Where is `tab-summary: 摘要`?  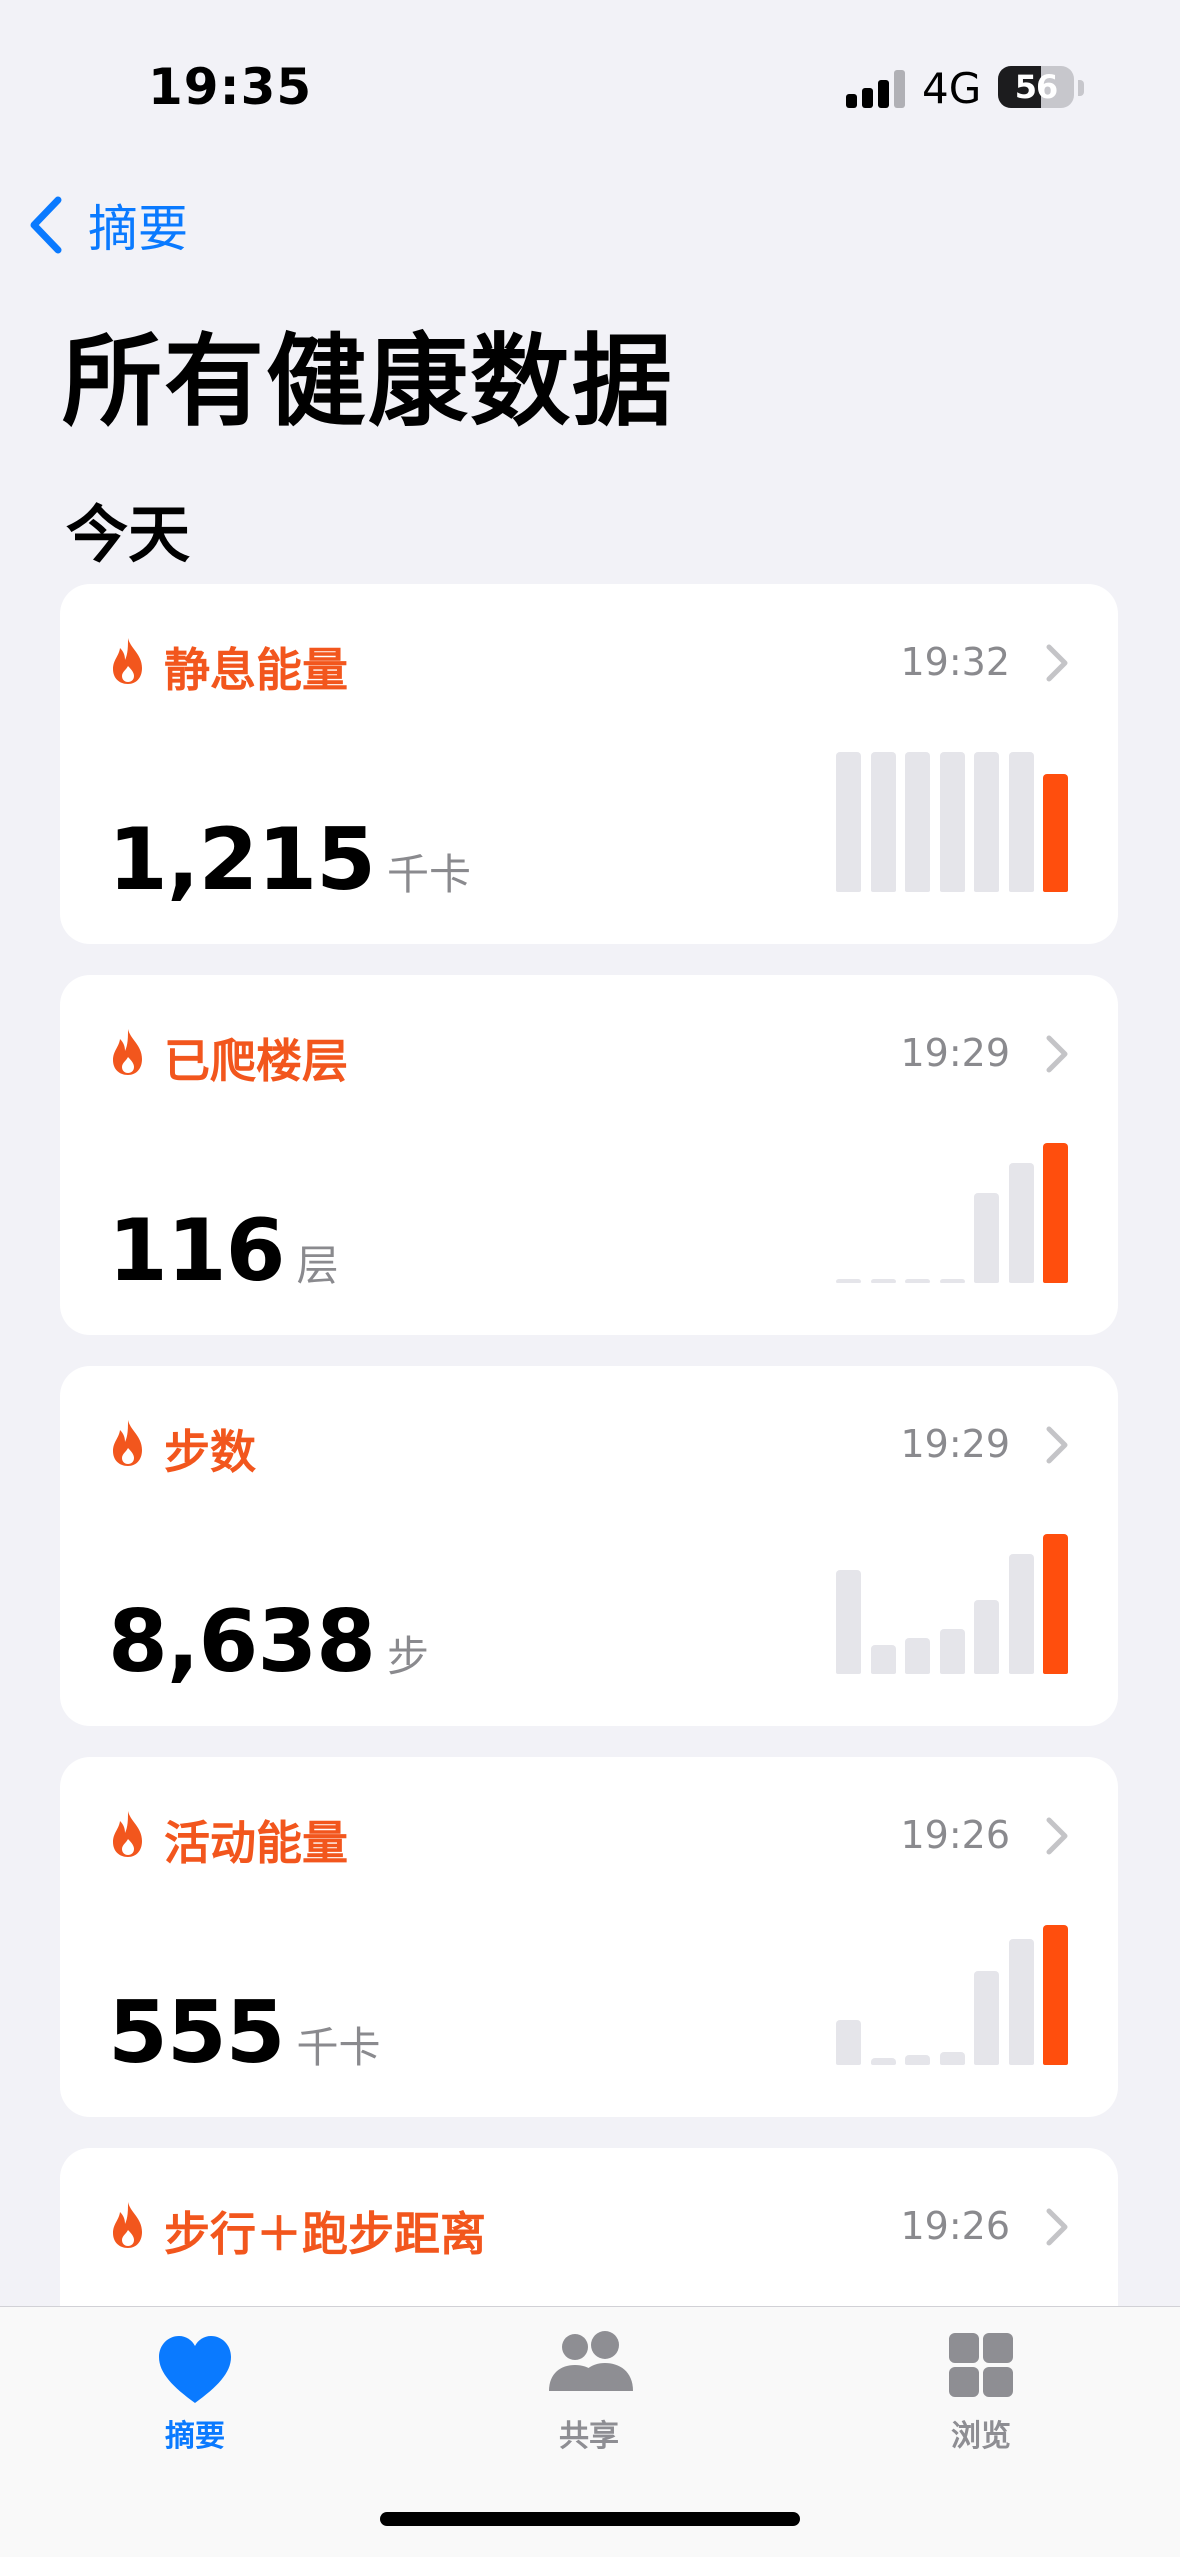 tab-summary: 摘要 is located at coordinates (195, 2402).